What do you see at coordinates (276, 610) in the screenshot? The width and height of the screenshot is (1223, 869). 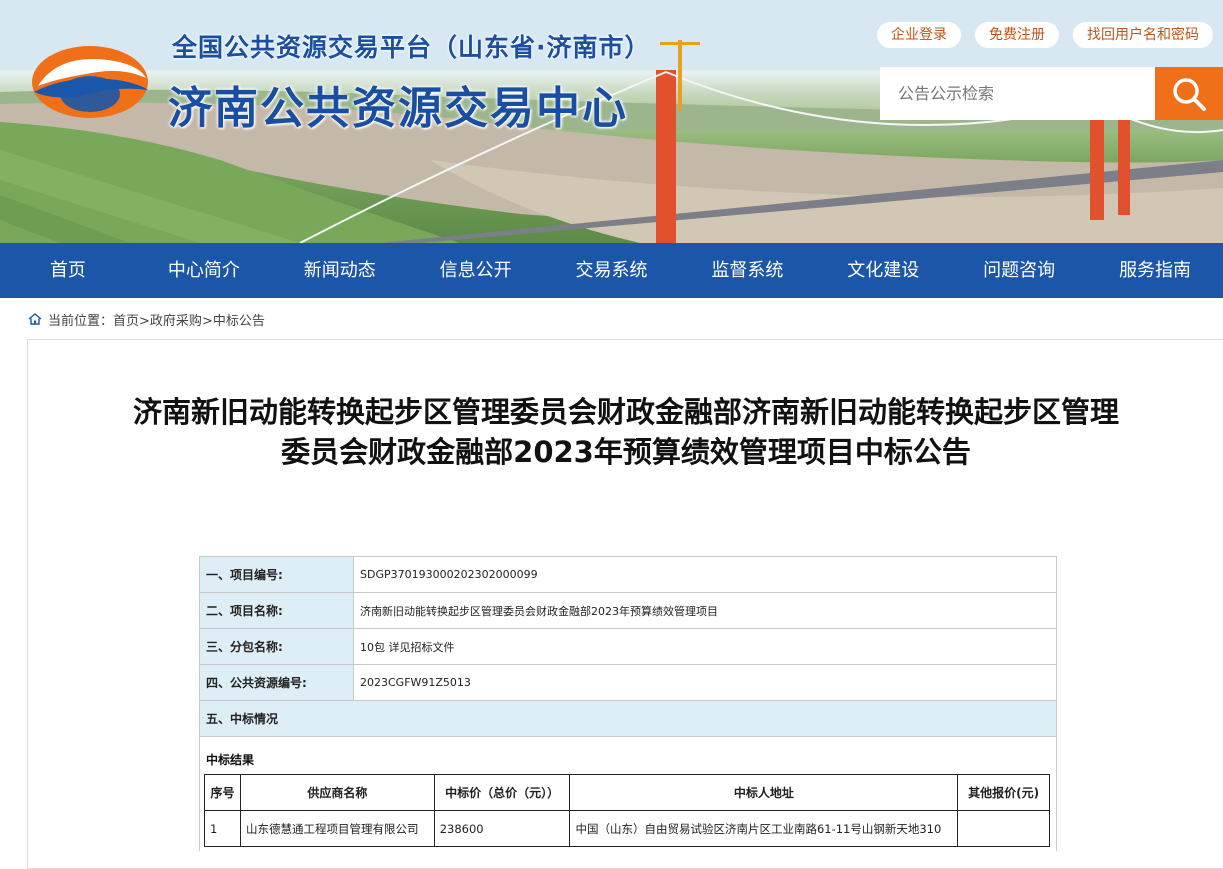 I see `field-label: 二、项目名称:` at bounding box center [276, 610].